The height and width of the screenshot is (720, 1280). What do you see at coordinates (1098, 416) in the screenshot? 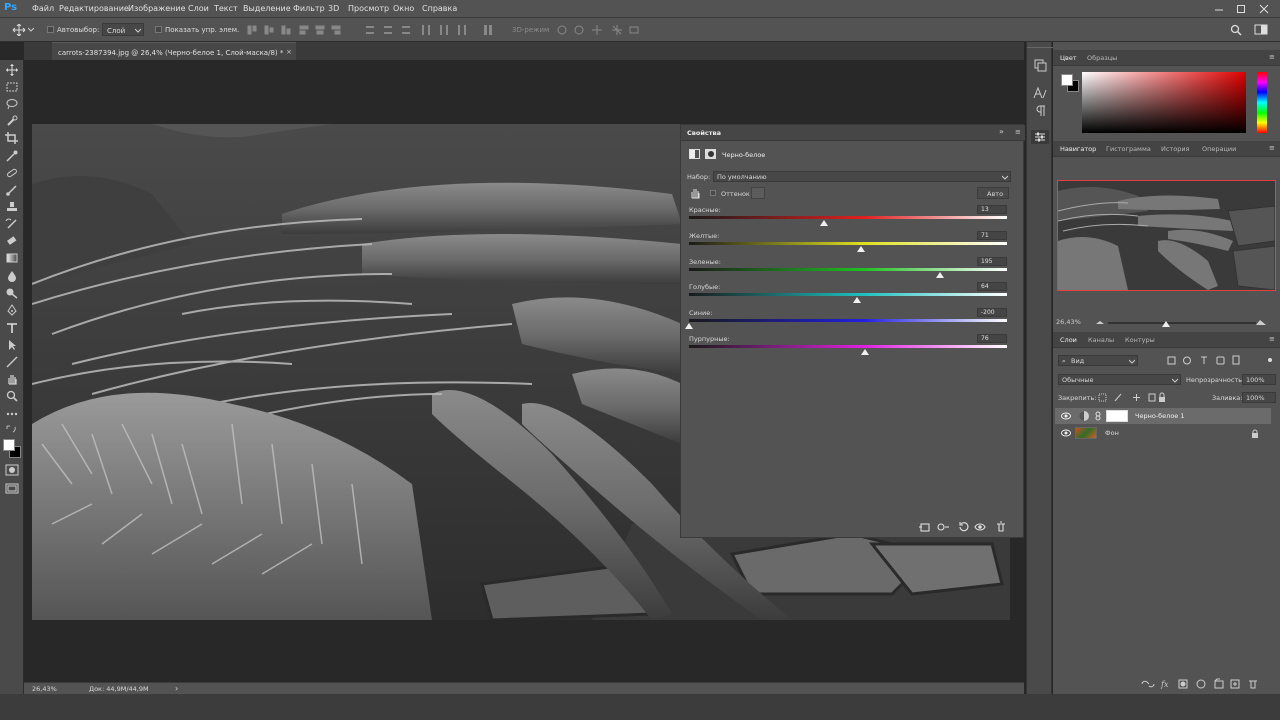
I see `link-icon` at bounding box center [1098, 416].